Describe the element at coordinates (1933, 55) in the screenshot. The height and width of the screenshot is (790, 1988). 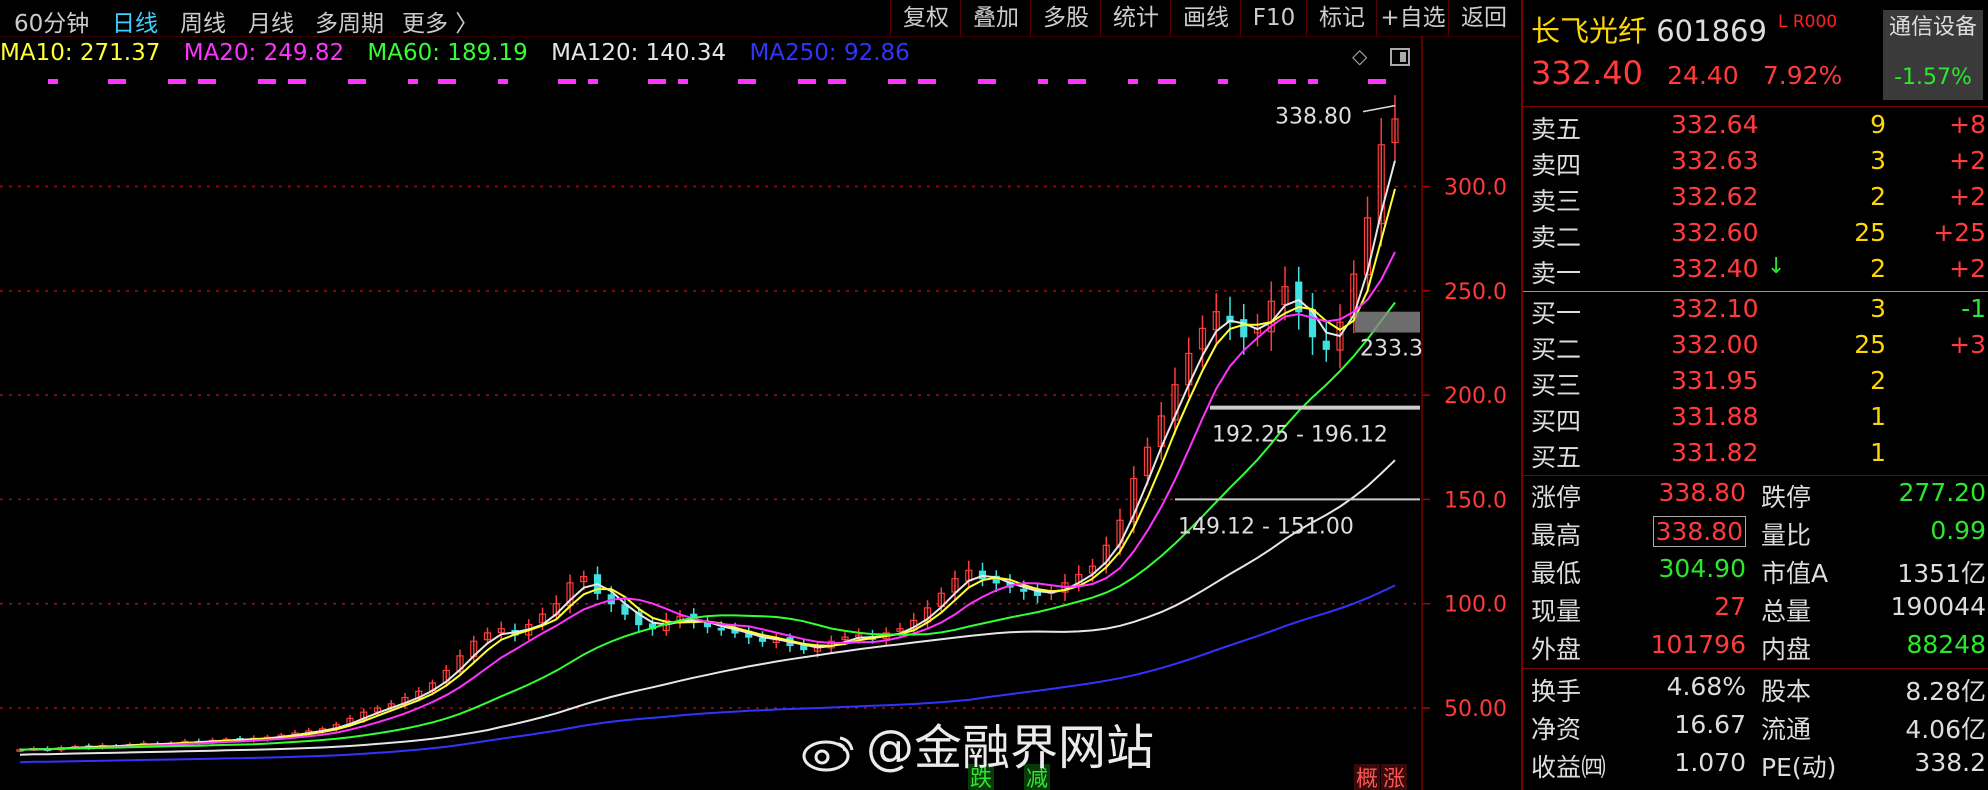
I see `sector-box: 通信设备 -1.57%` at that location.